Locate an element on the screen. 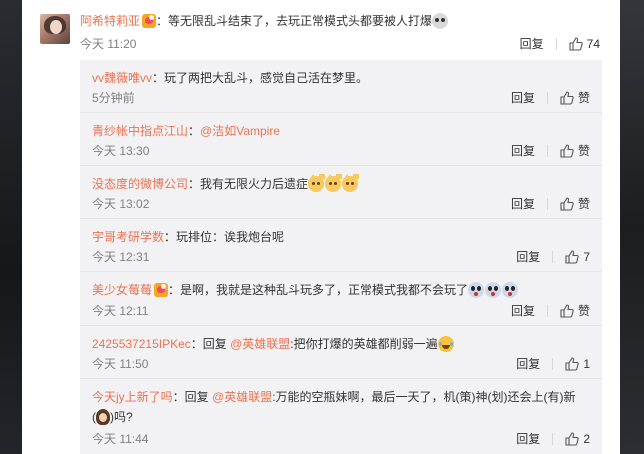 The image size is (644, 454). reply-text: ：是啊，我就是这种乱斗玩多了，正常模式我都不会玩了 is located at coordinates (318, 290).